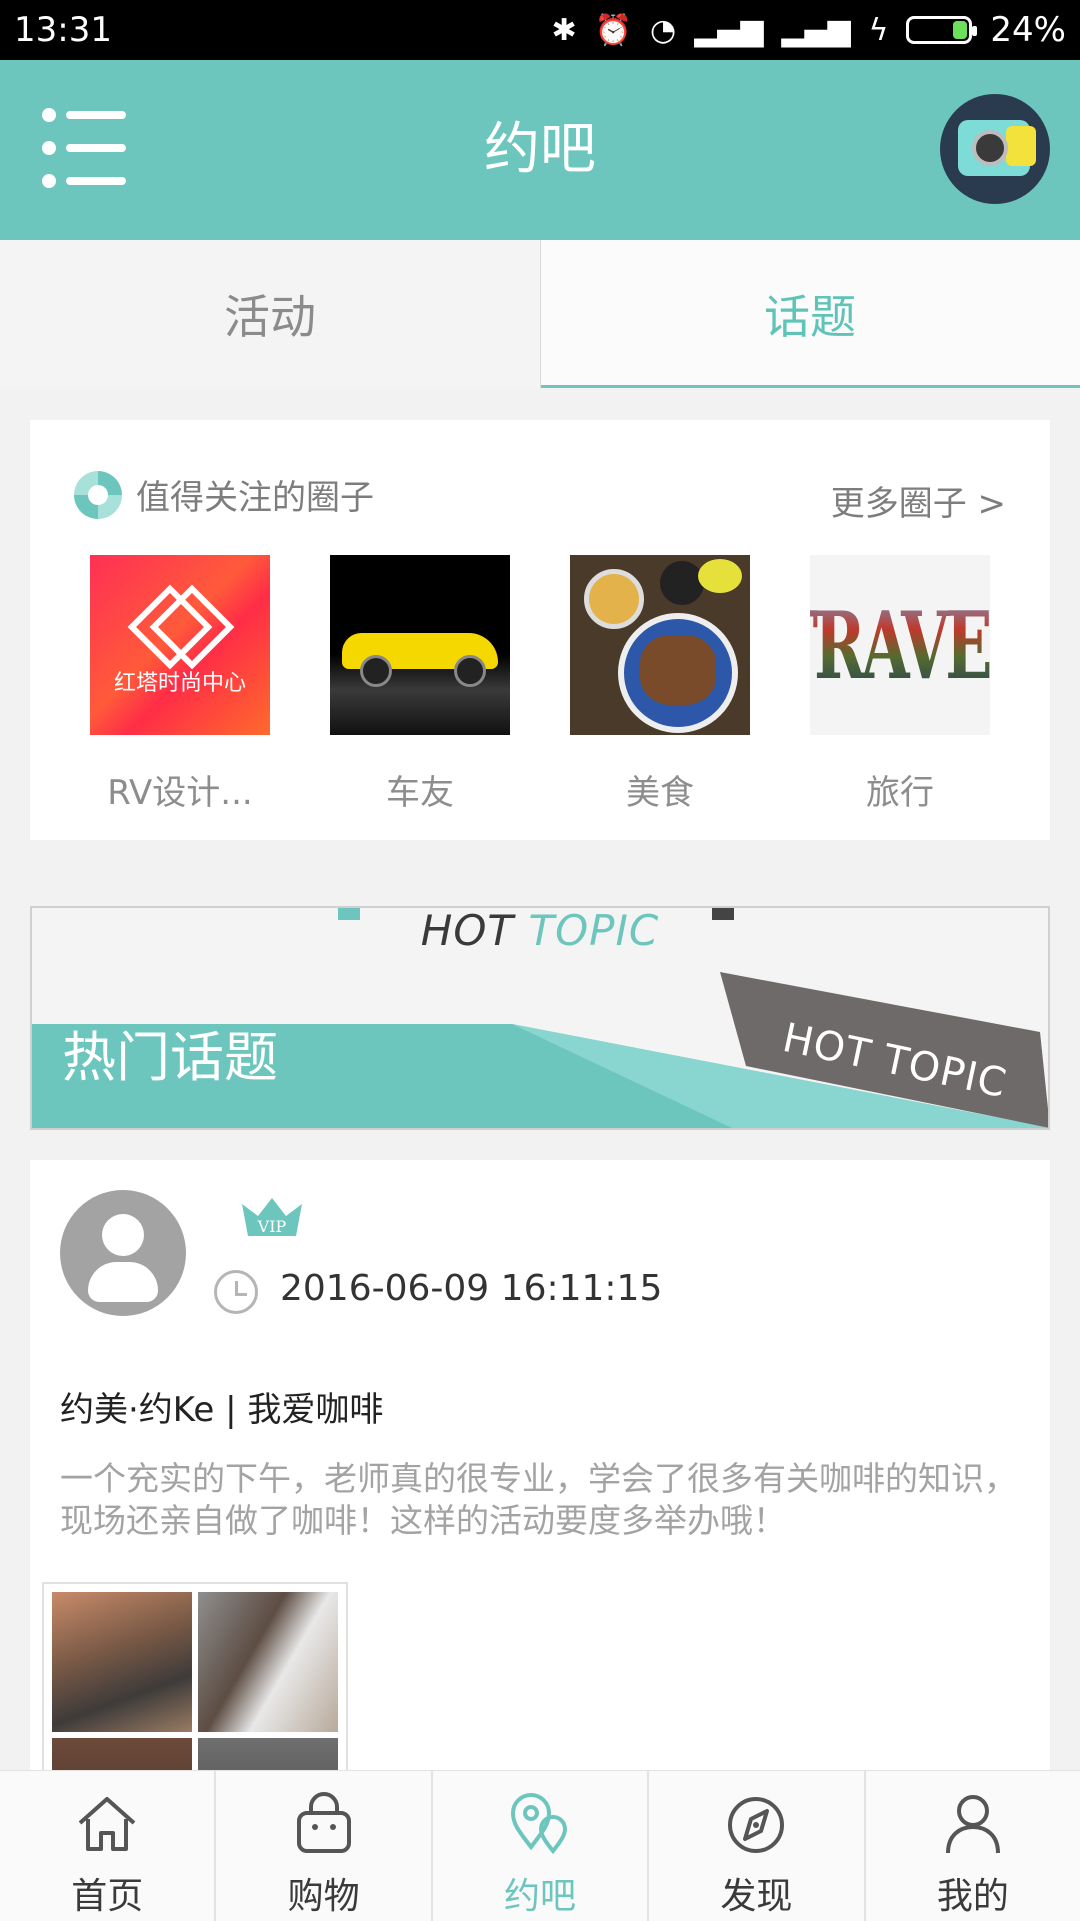  What do you see at coordinates (63, 30) in the screenshot?
I see `status-time: 13:31` at bounding box center [63, 30].